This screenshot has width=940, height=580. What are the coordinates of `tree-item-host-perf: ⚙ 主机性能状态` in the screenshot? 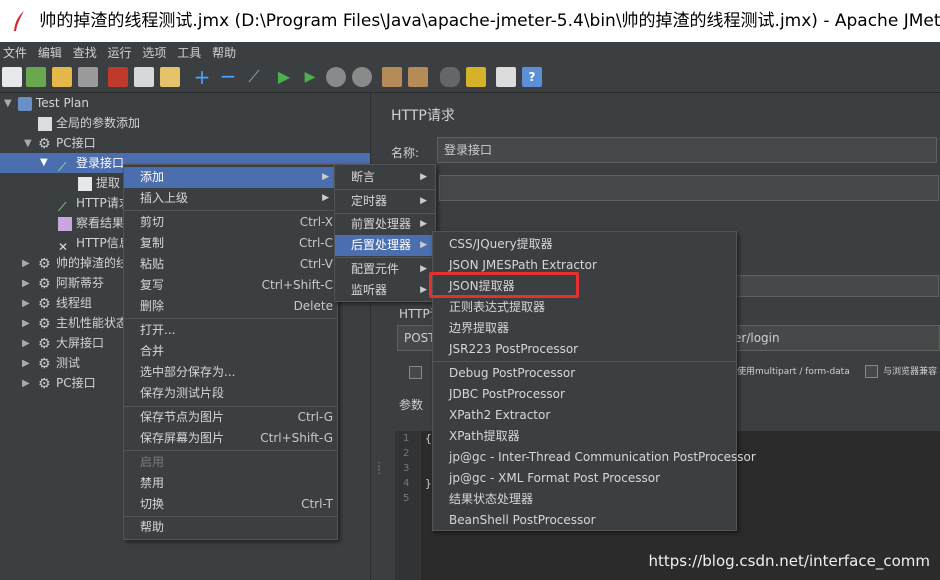 It's located at (83, 323).